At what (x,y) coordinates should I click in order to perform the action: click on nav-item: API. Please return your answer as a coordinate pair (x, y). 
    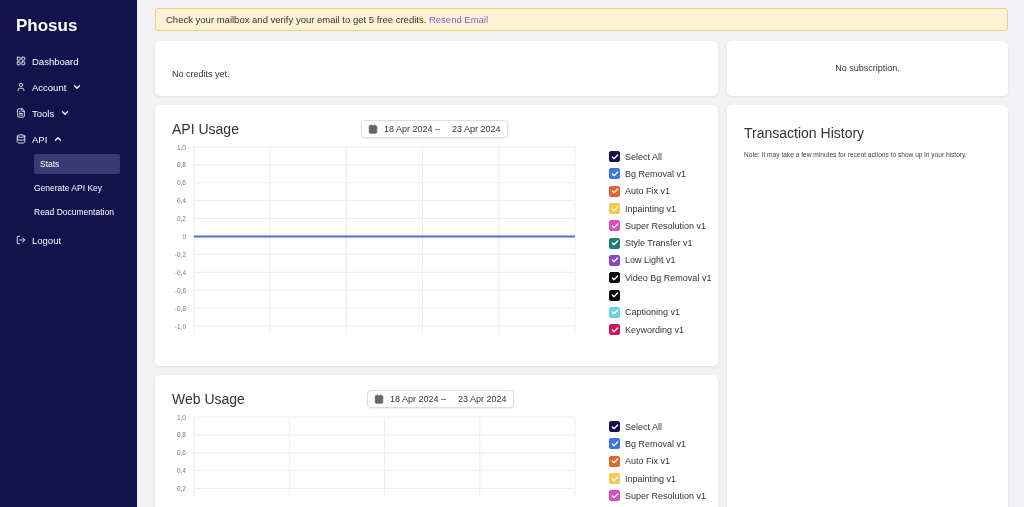
    Looking at the image, I should click on (76, 139).